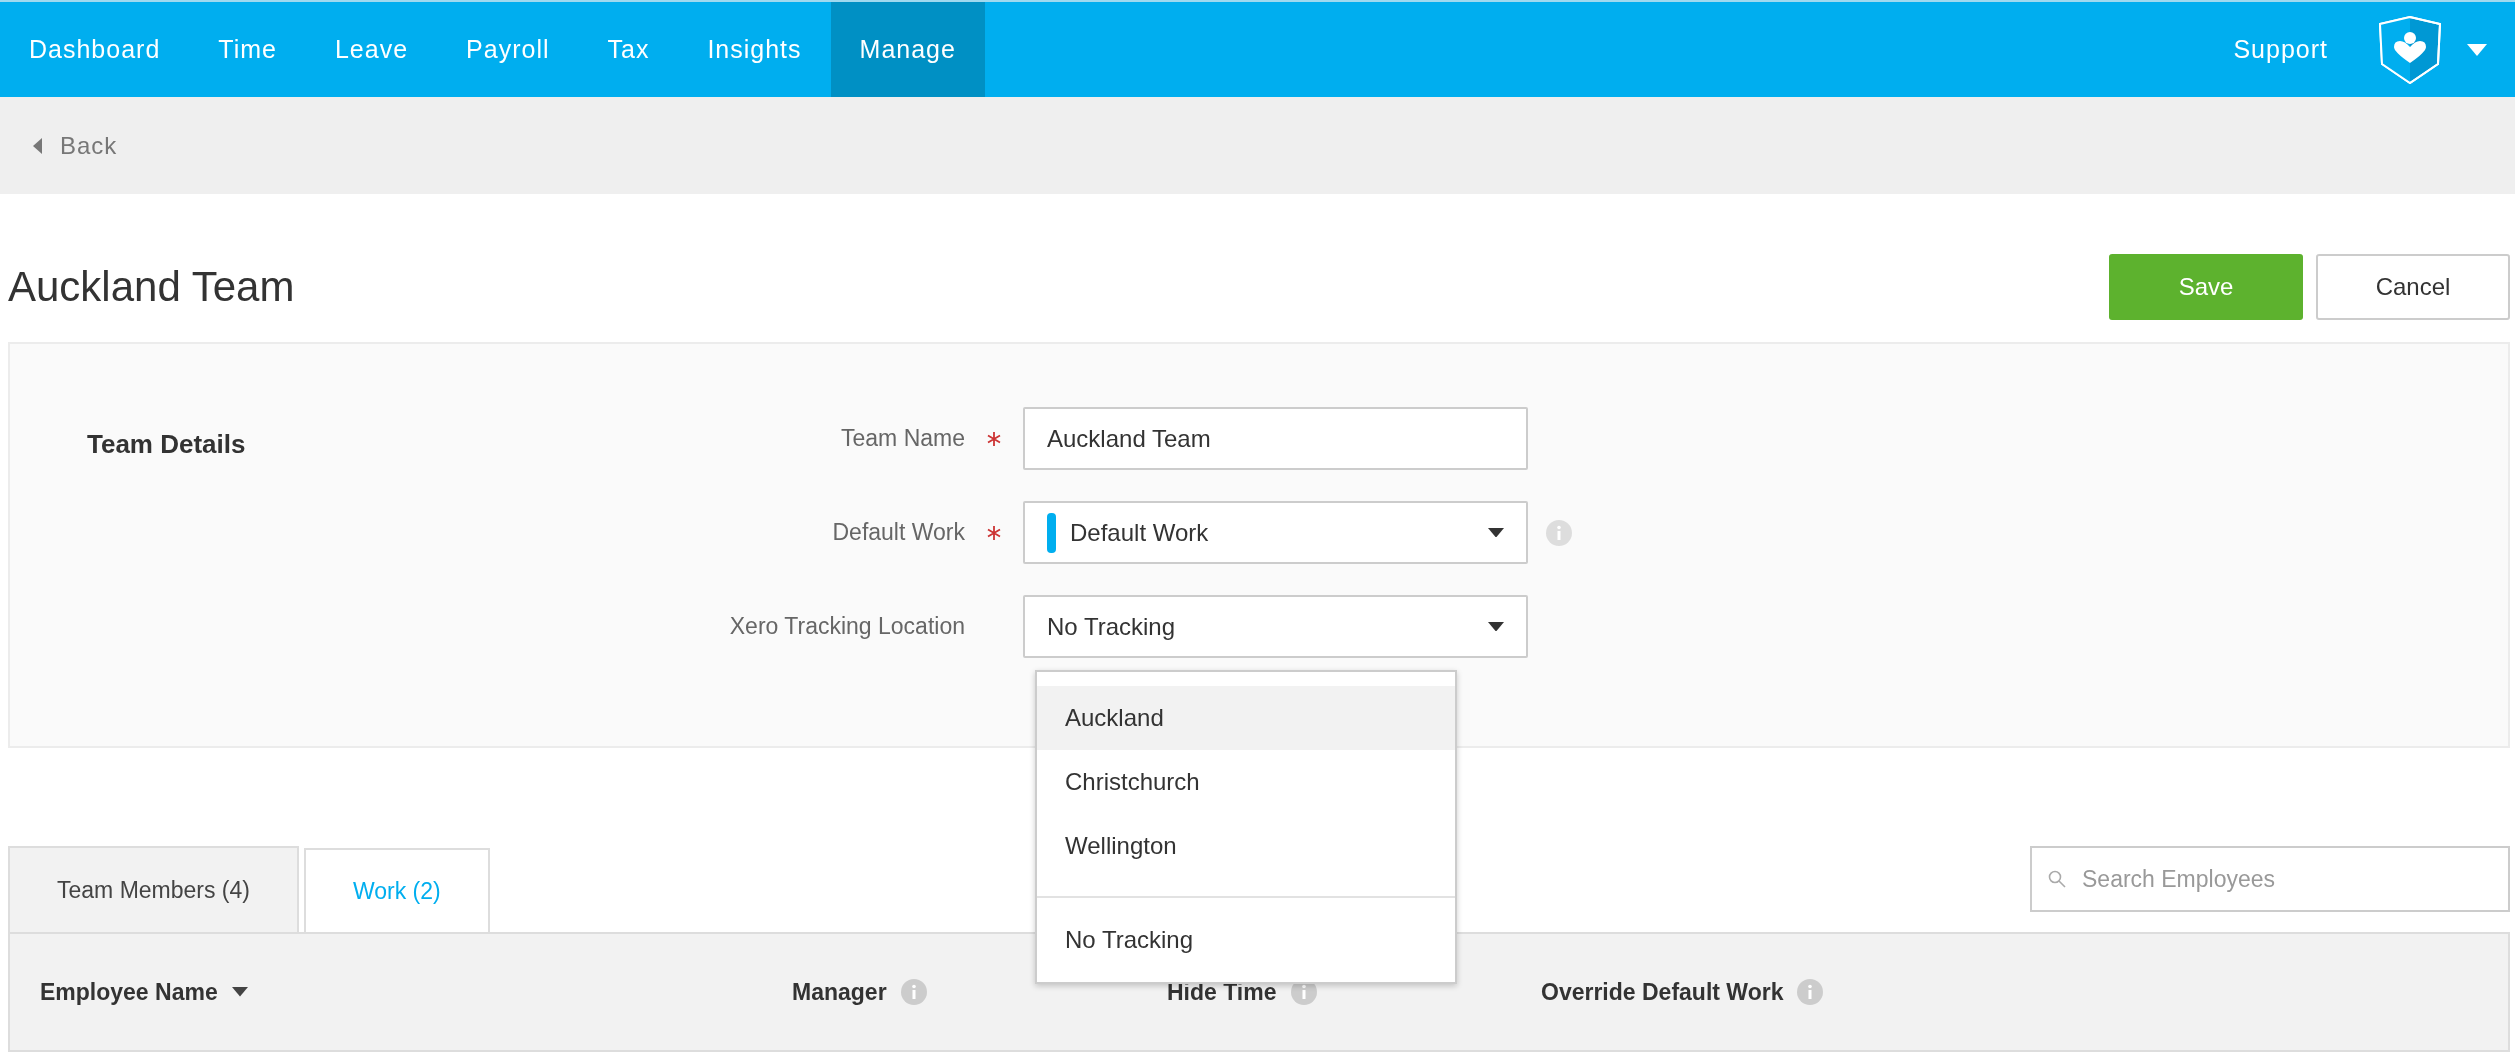 The image size is (2515, 1053). I want to click on select-field: Default Work, so click(1275, 532).